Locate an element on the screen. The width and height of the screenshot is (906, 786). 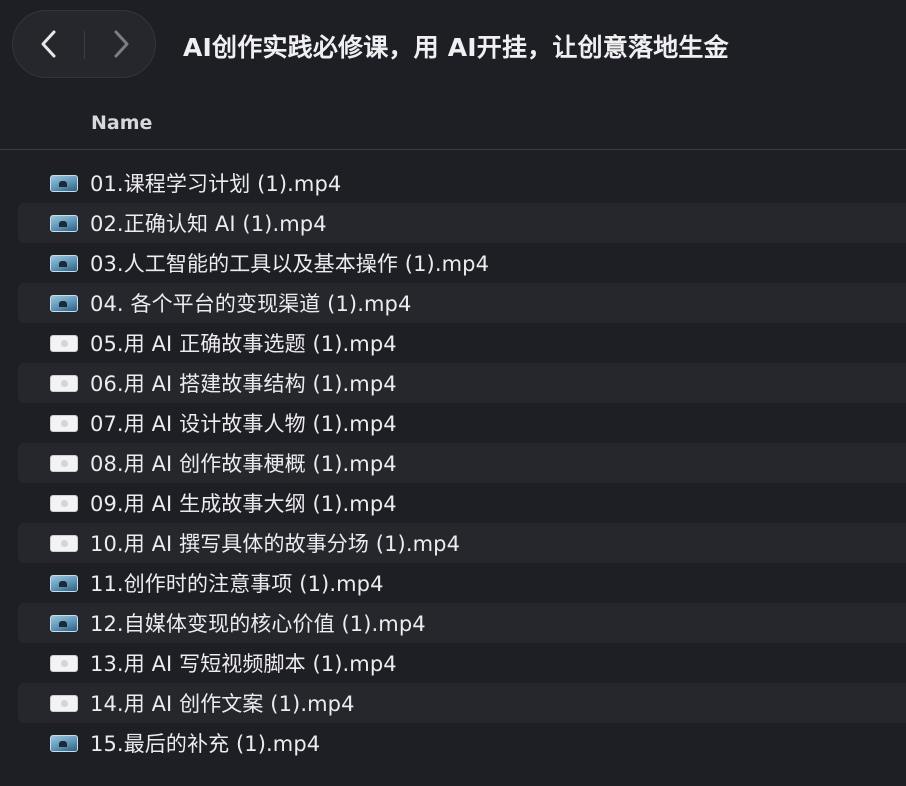
file-row: 03.人工智能的工具以及基本操作 (1).mp4 is located at coordinates (462, 263).